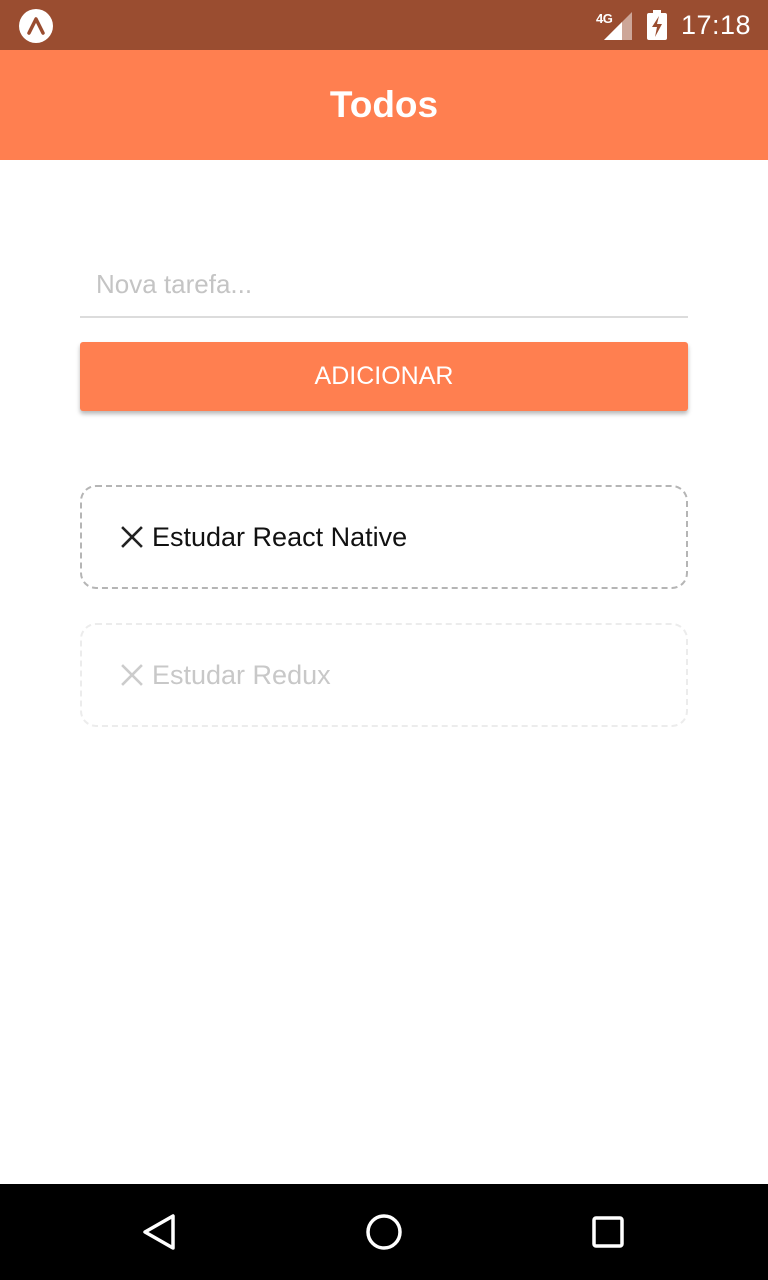  Describe the element at coordinates (241, 675) in the screenshot. I see `todo-text: Estudar Redux` at that location.